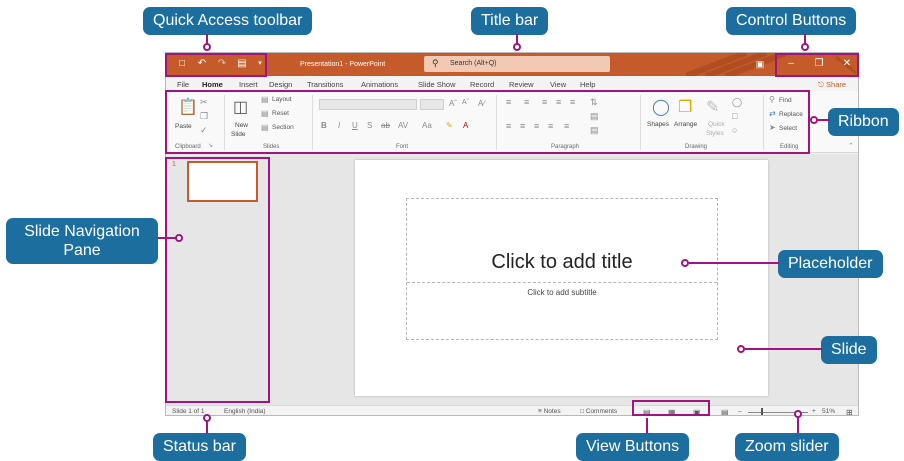 The image size is (904, 461). What do you see at coordinates (760, 64) in the screenshot?
I see `ribbon-display-icon: ▣` at bounding box center [760, 64].